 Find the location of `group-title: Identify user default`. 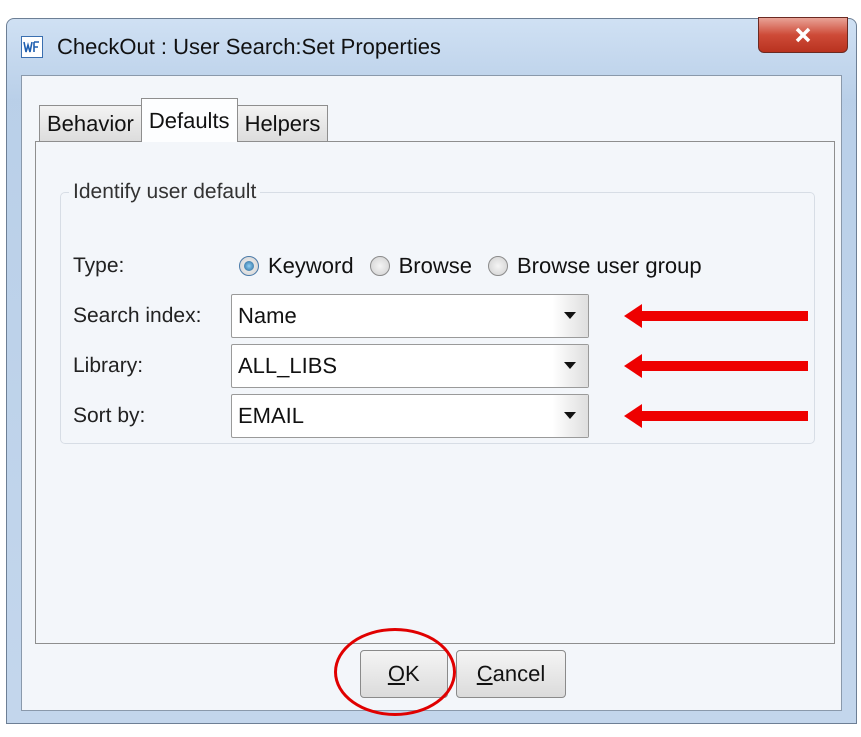

group-title: Identify user default is located at coordinates (164, 192).